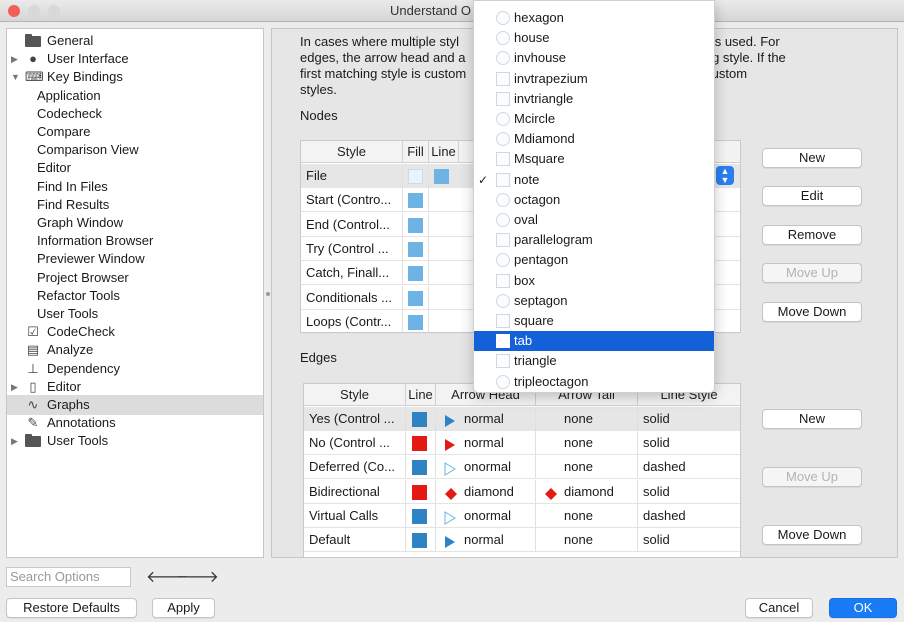 The width and height of the screenshot is (904, 622). Describe the element at coordinates (594, 382) in the screenshot. I see `shape-option-tripleoctagon: tripleoctagon` at that location.